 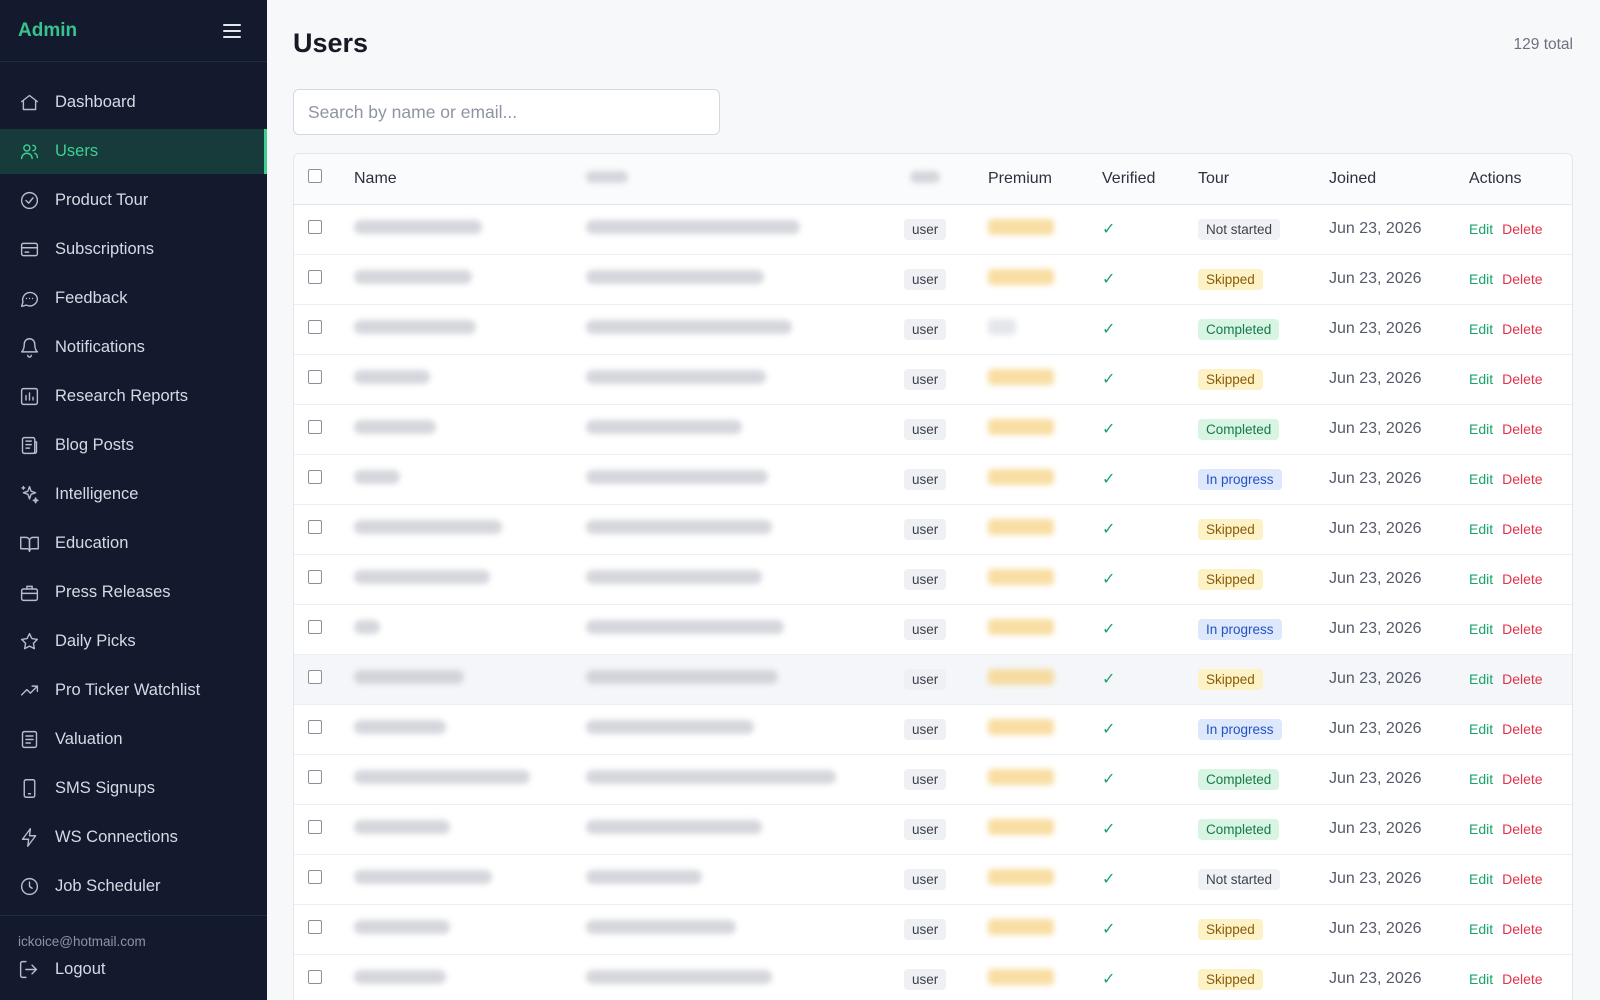 I want to click on bar-chart-icon, so click(x=29, y=397).